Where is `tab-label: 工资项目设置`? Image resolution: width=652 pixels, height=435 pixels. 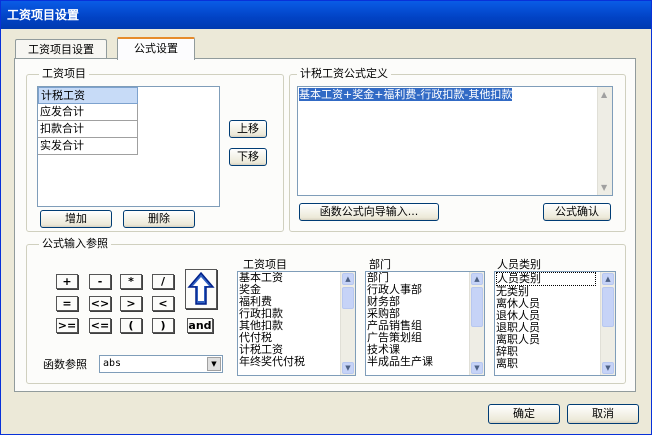 tab-label: 工资项目设置 is located at coordinates (61, 49).